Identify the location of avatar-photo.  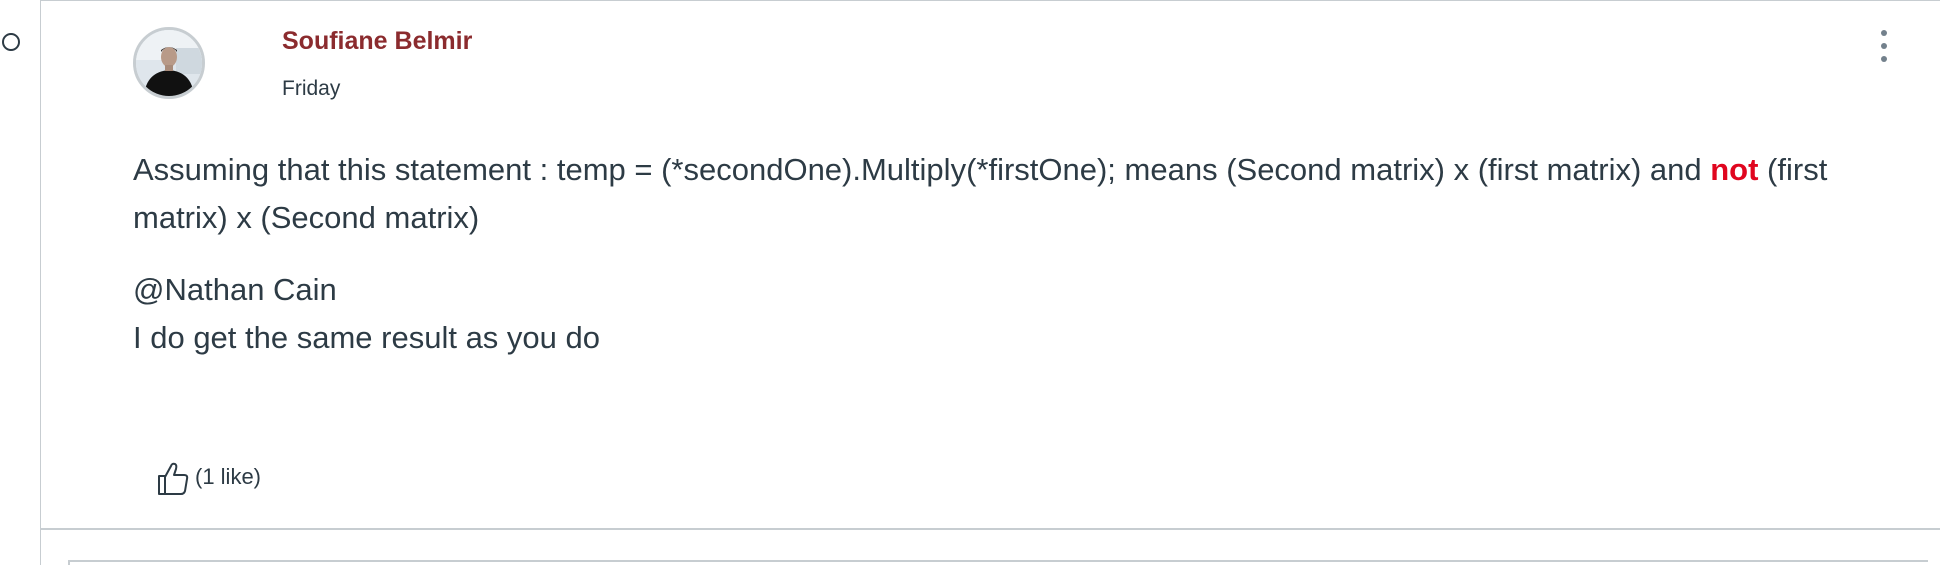
(169, 63).